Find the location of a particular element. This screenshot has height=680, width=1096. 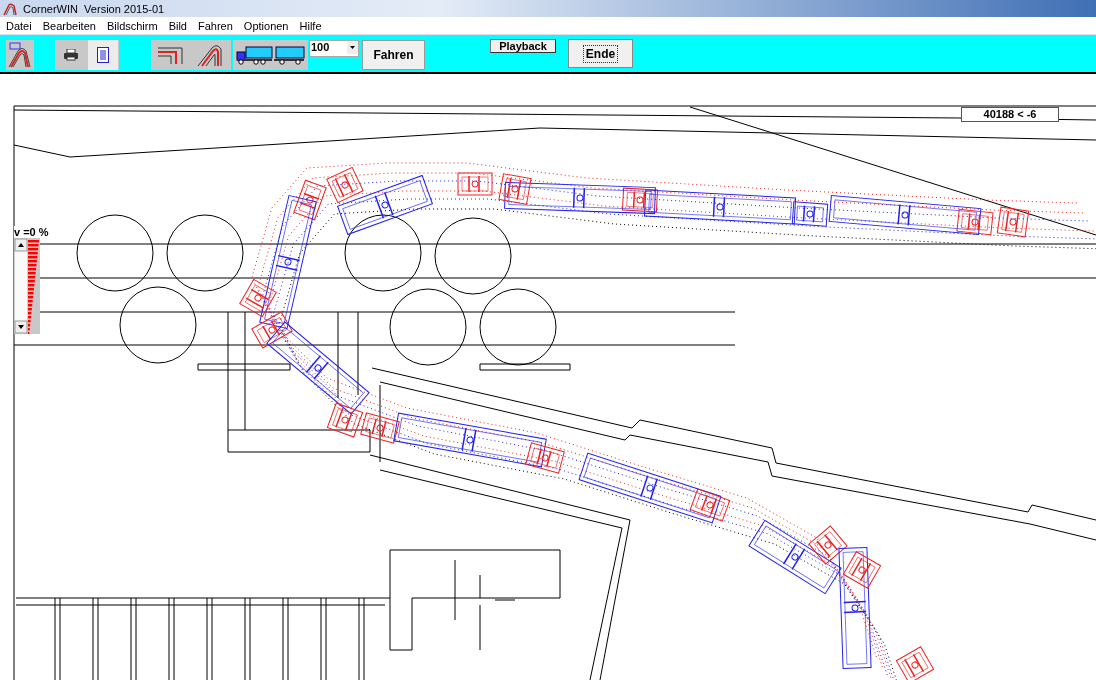

speed-percent-dropdown: 100 is located at coordinates (334, 48).